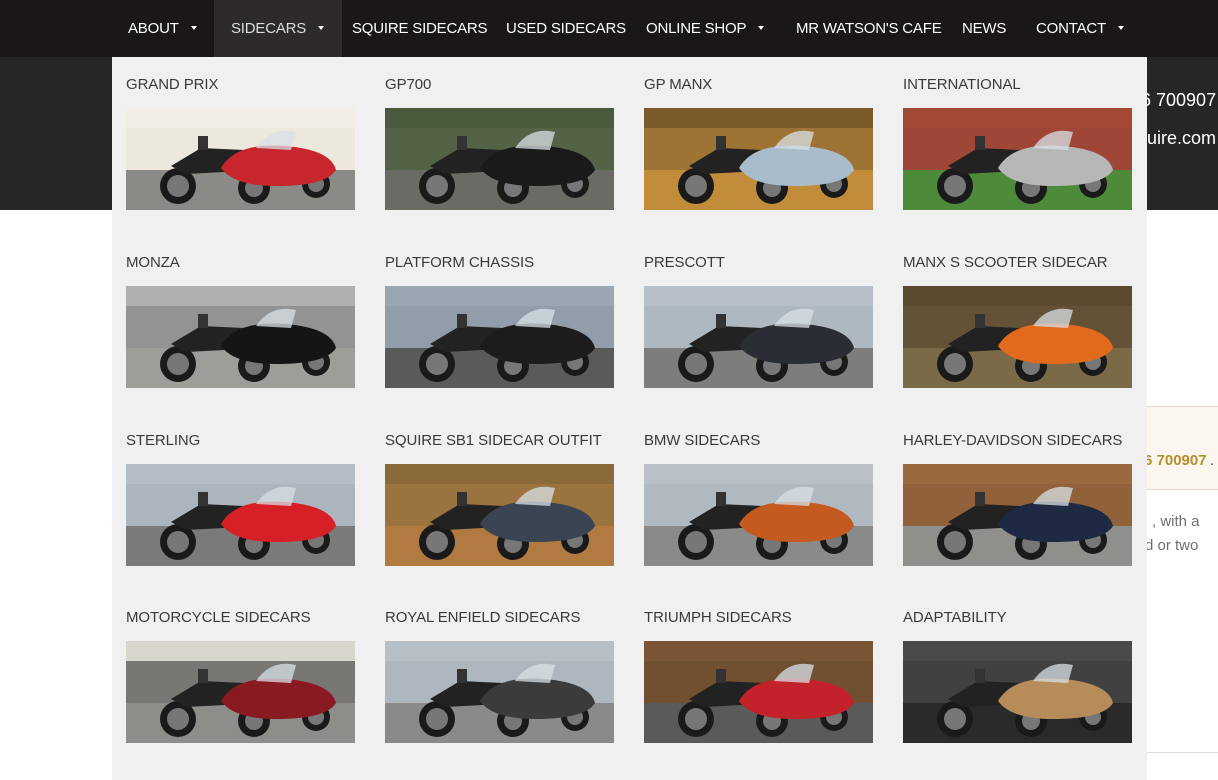 This screenshot has width=1218, height=780. What do you see at coordinates (1176, 521) in the screenshot?
I see `body-text-line: , with a` at bounding box center [1176, 521].